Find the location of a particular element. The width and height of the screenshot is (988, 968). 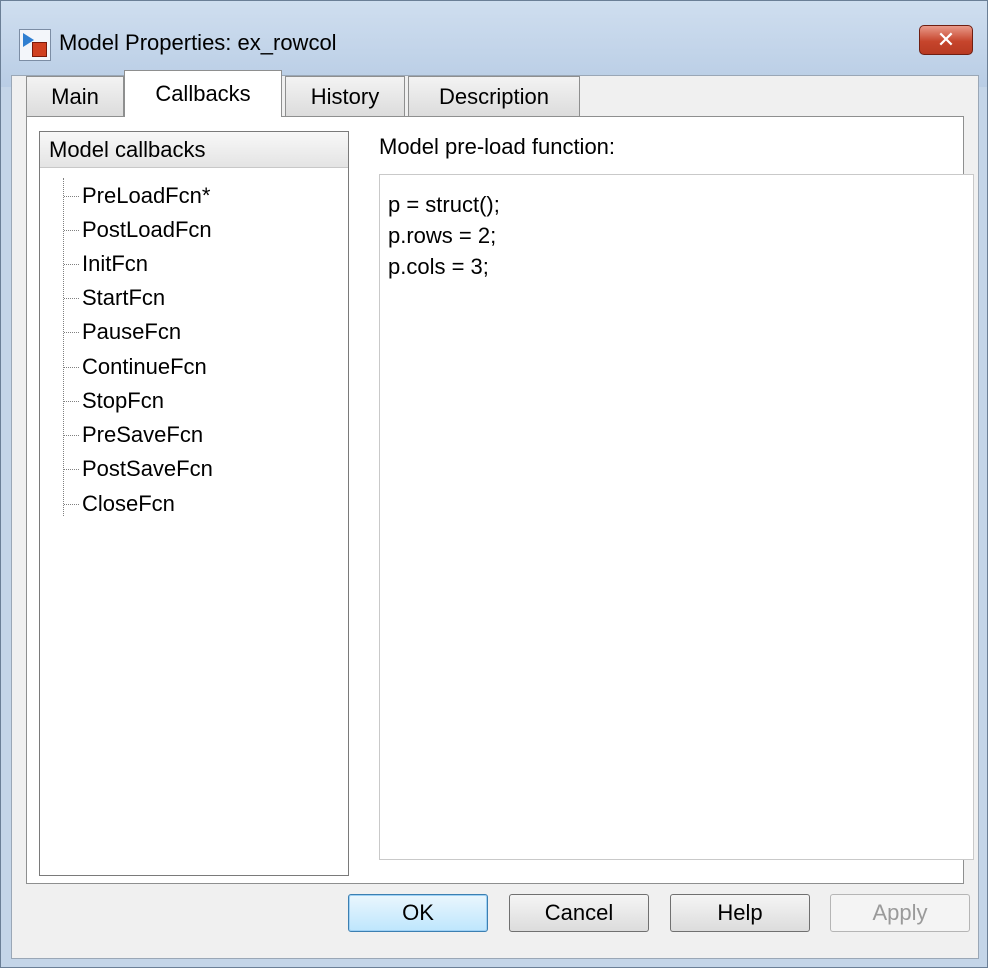

tree-item-startfcn: StartFcn is located at coordinates (114, 298).